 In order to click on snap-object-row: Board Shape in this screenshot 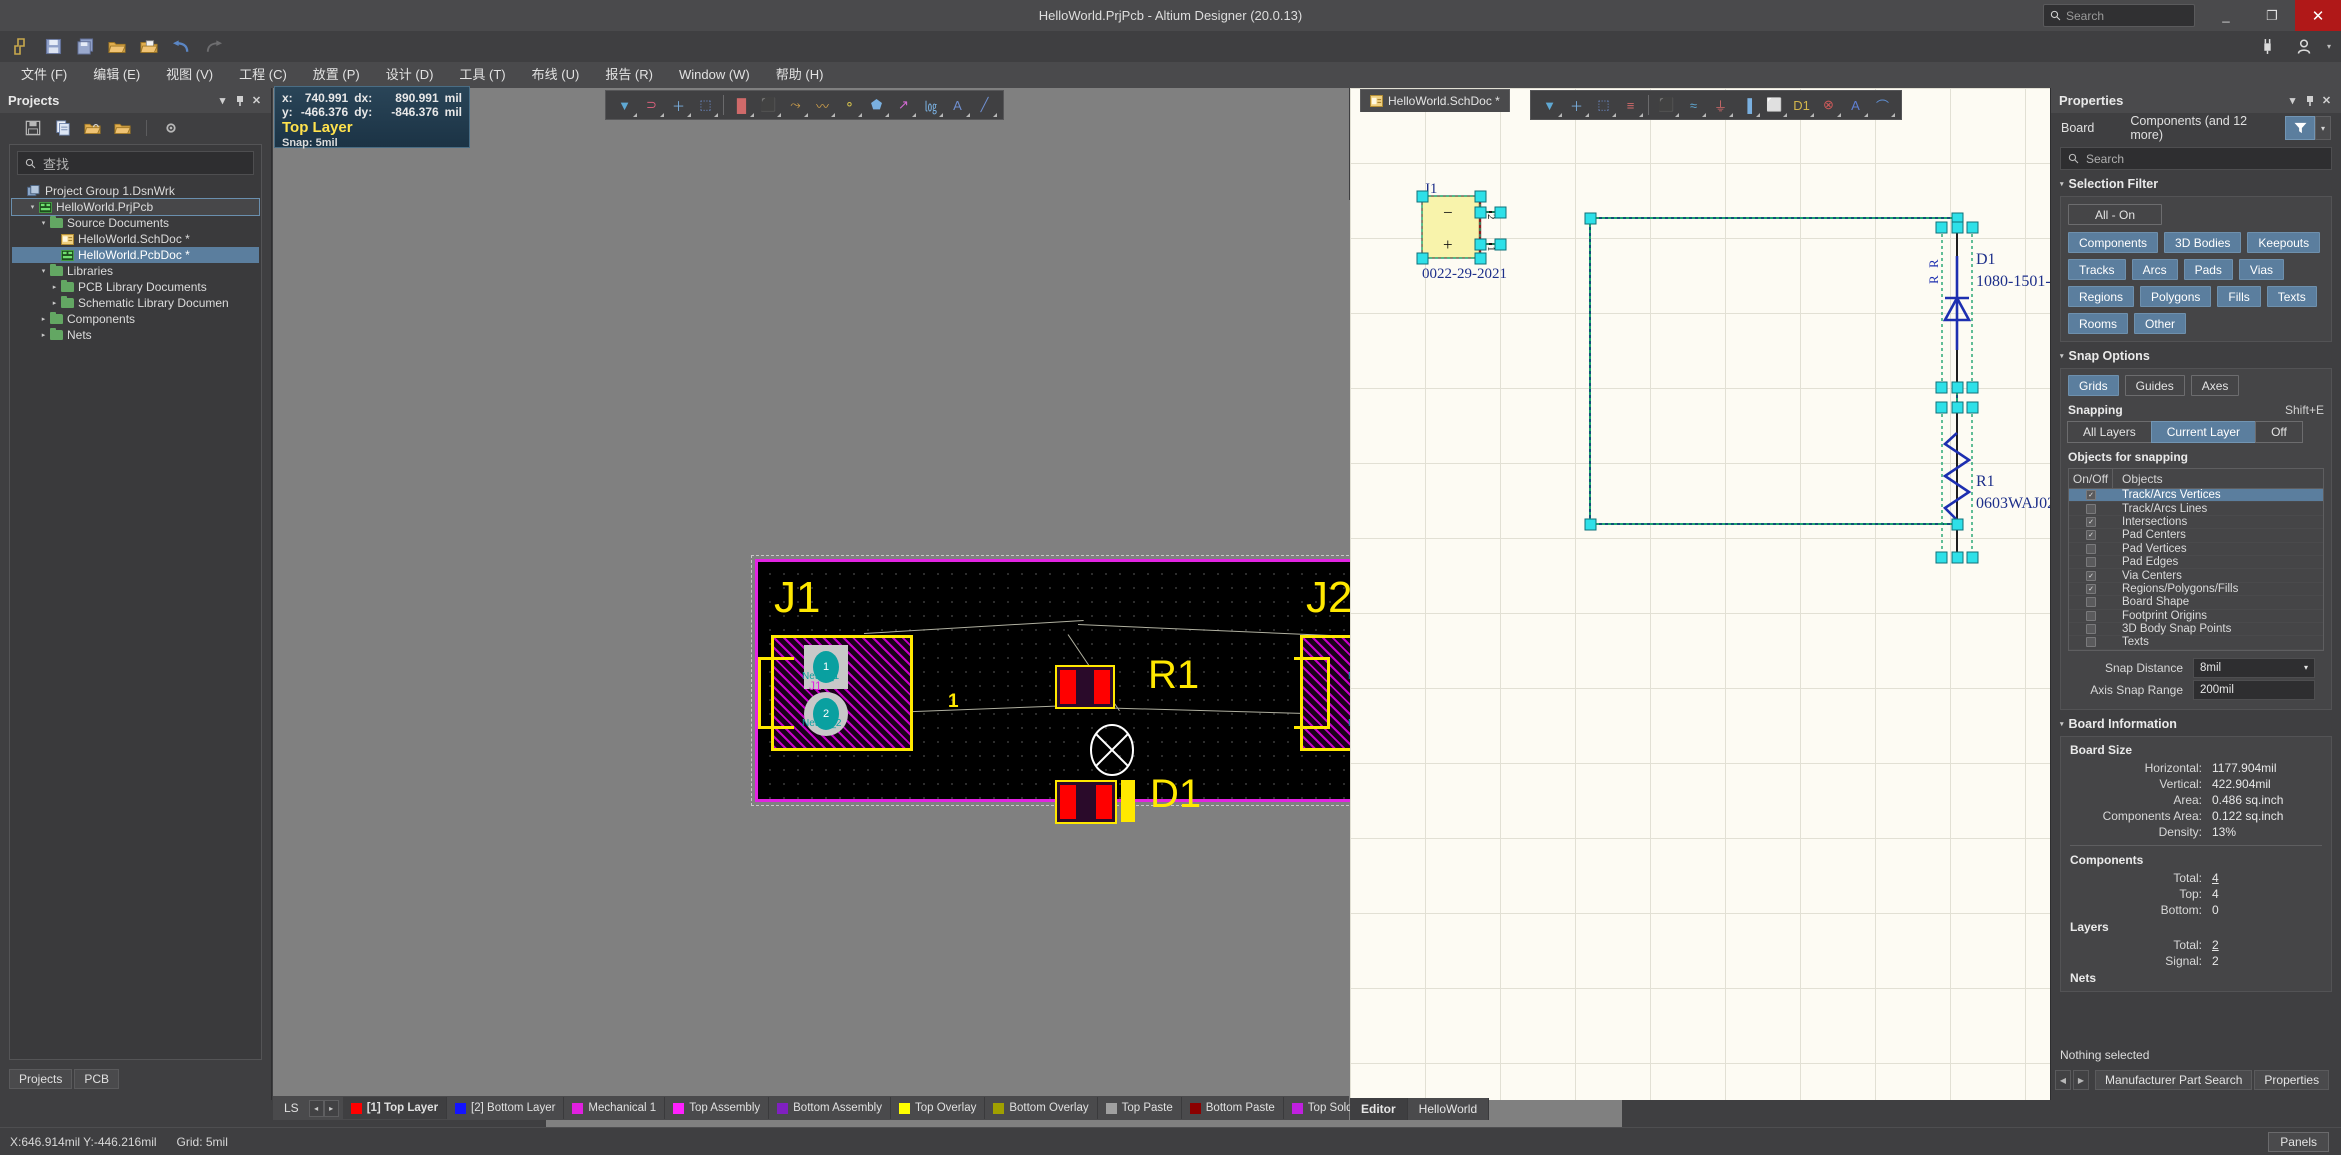, I will do `click(2196, 603)`.